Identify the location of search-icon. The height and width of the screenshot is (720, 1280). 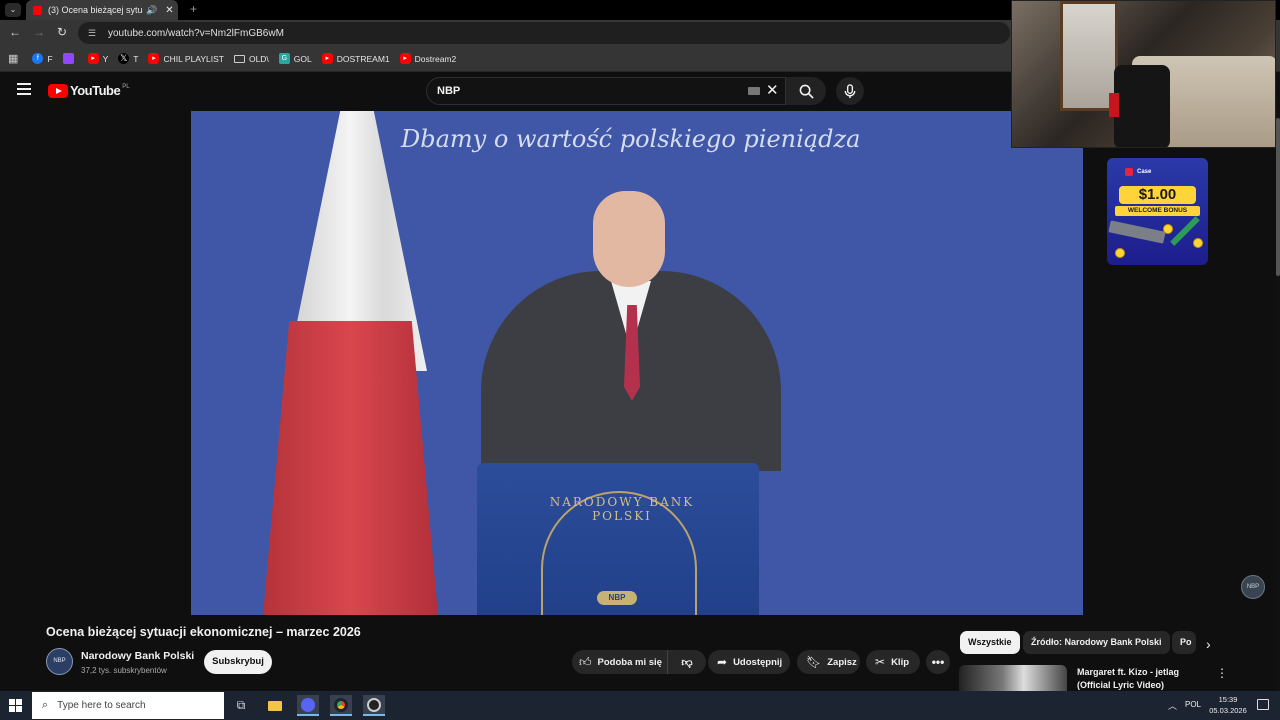
(806, 91).